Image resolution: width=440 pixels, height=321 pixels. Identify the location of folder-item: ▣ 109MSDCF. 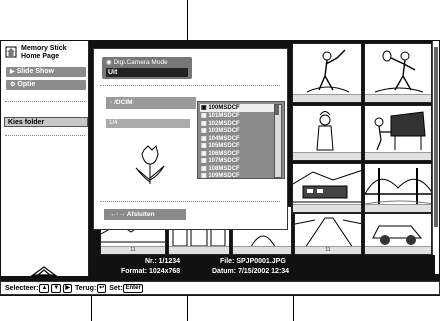
(220, 176).